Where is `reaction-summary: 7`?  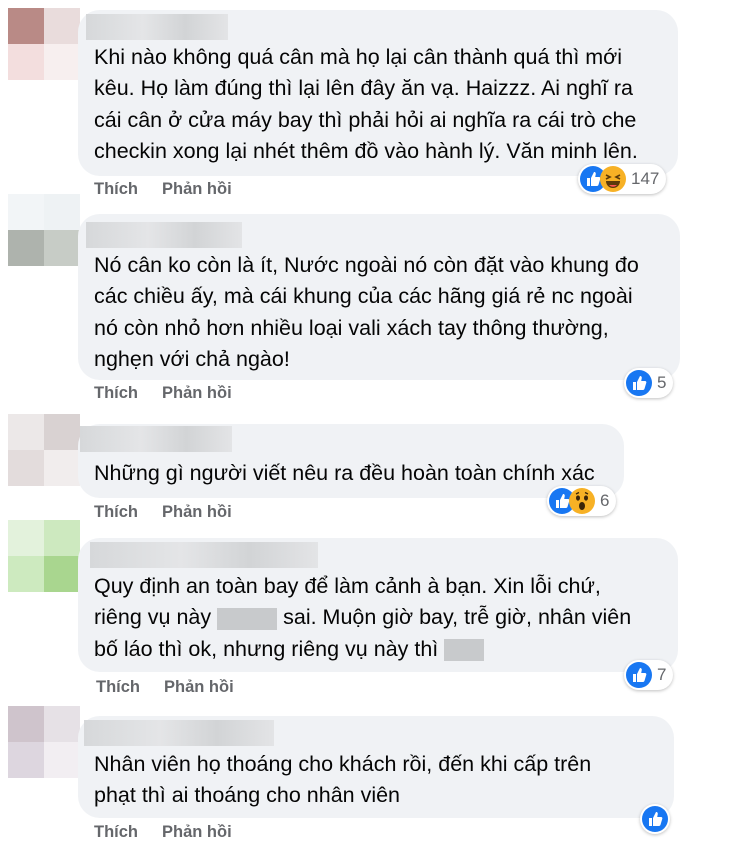
reaction-summary: 7 is located at coordinates (649, 675).